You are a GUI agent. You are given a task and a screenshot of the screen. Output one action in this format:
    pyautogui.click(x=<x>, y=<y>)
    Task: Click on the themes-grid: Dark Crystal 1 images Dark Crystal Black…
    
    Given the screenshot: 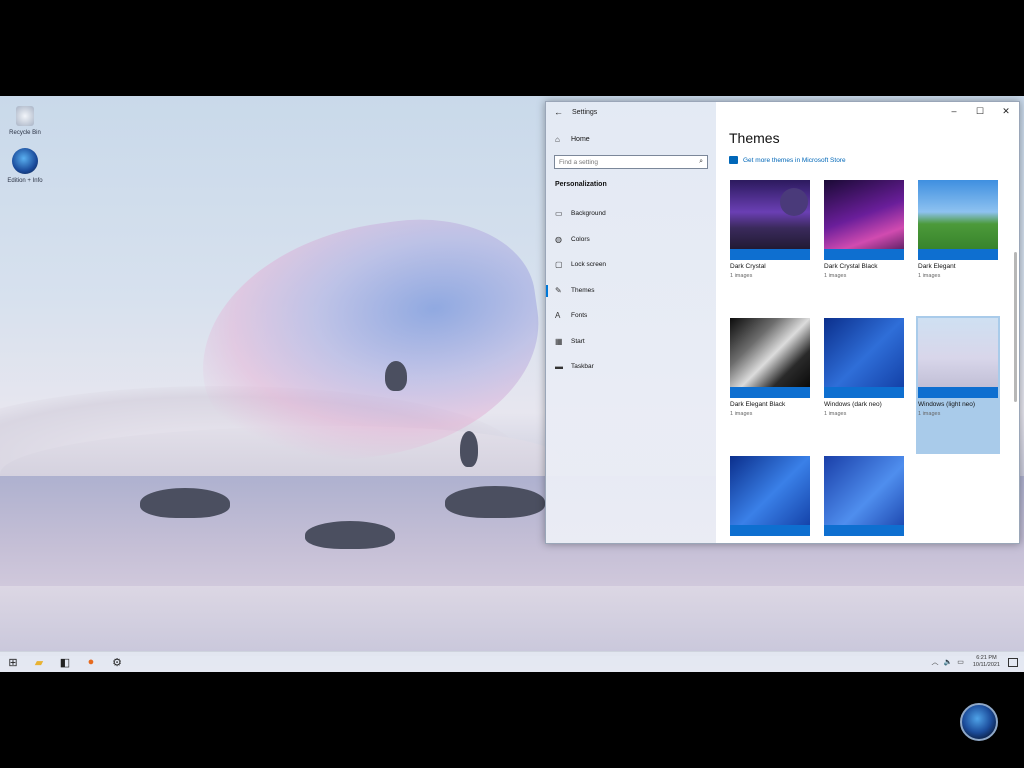 What is the action you would take?
    pyautogui.click(x=864, y=385)
    